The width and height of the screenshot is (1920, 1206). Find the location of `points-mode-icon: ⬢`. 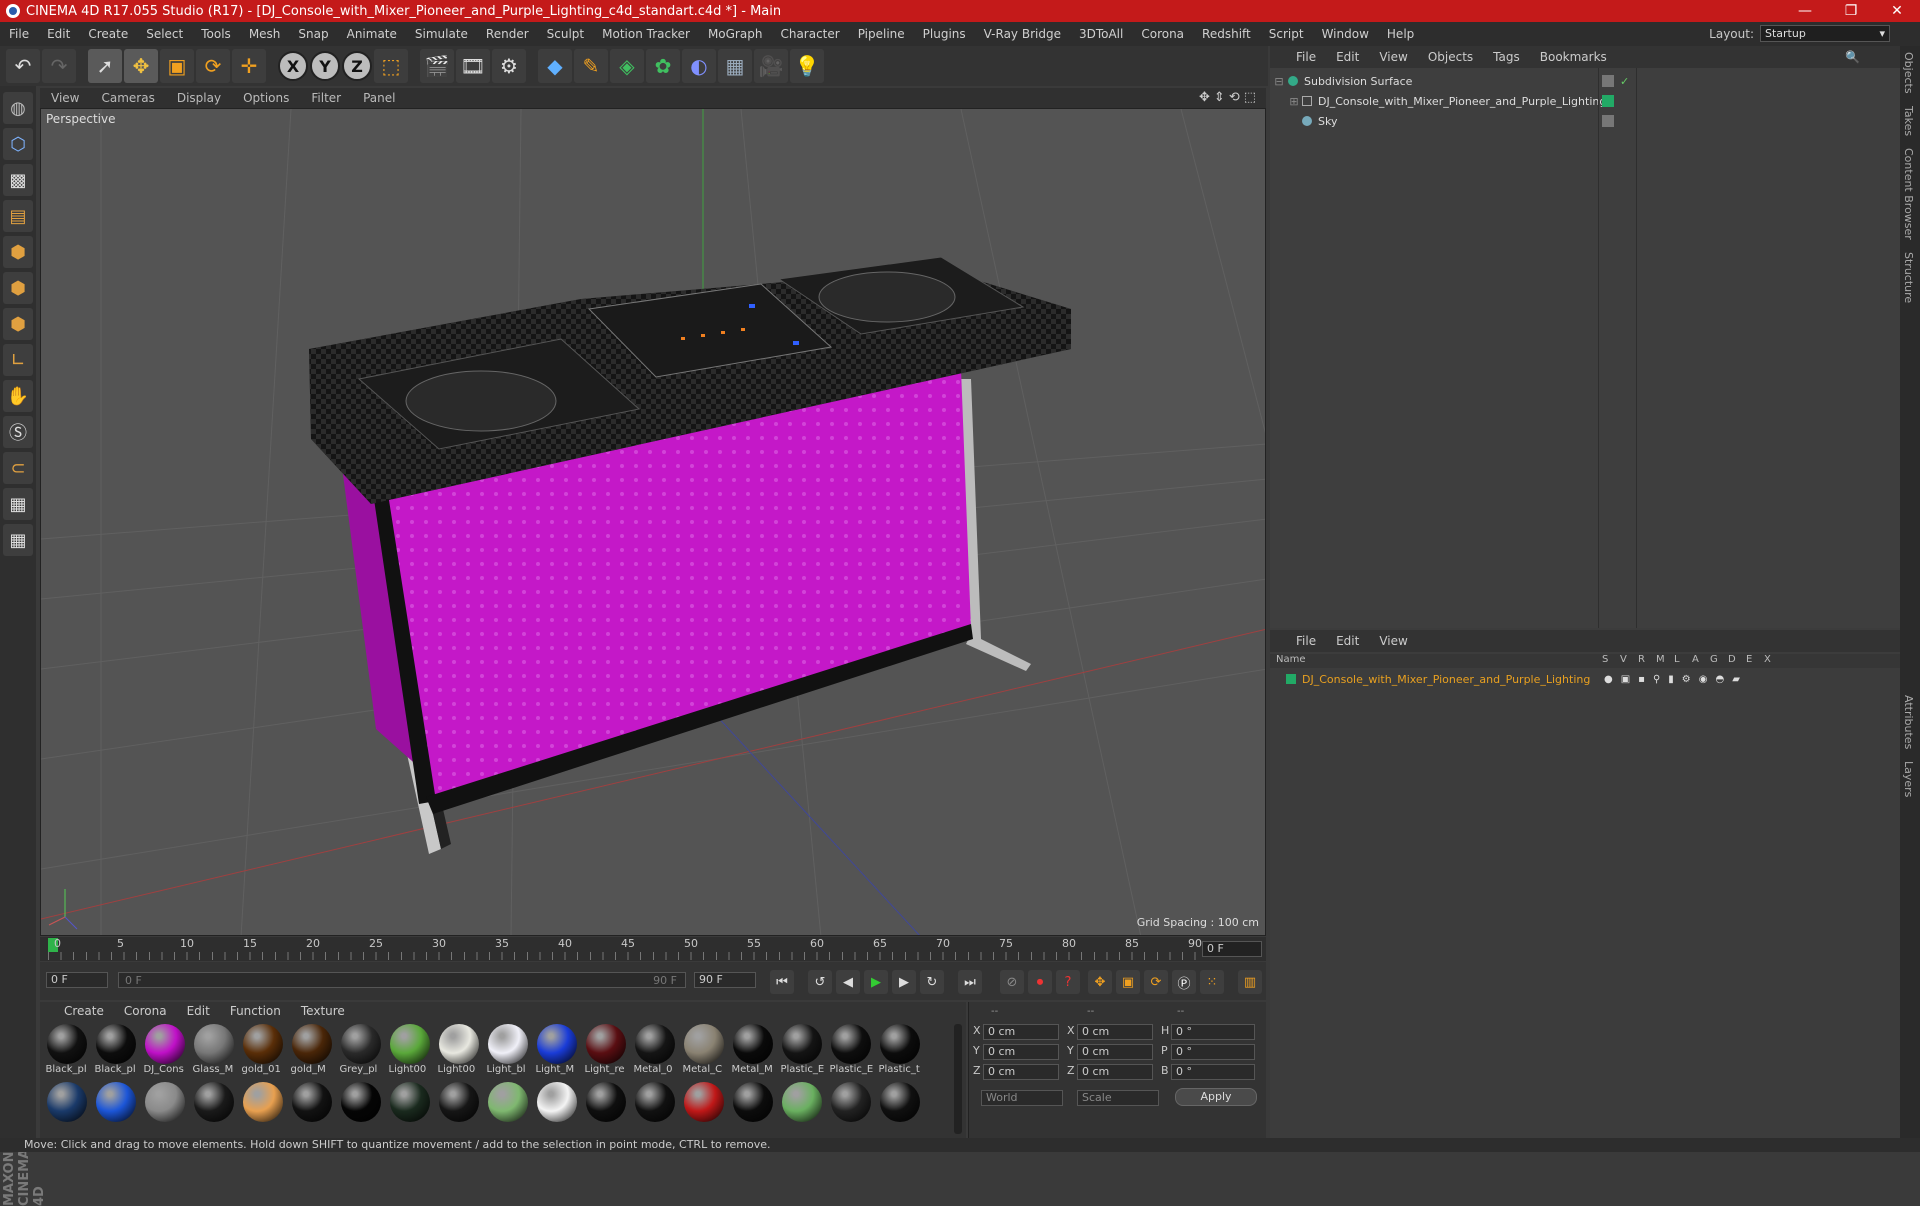

points-mode-icon: ⬢ is located at coordinates (18, 252).